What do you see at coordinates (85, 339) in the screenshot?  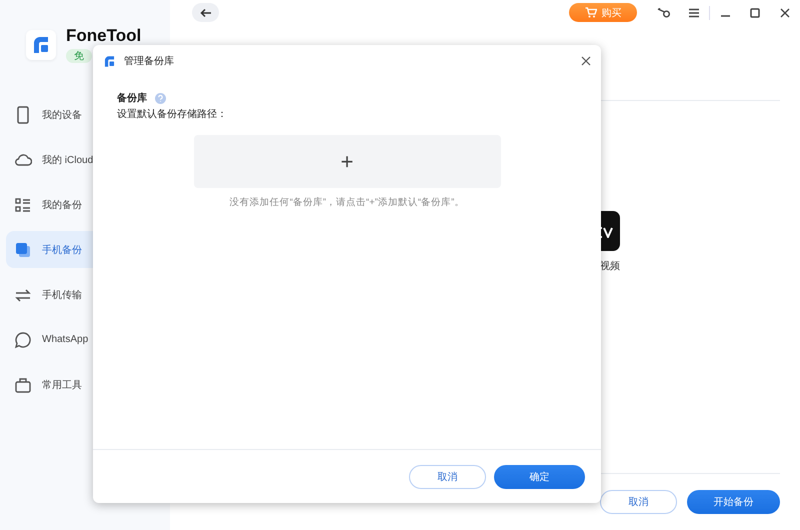 I see `sidebar-item: WhatsApp` at bounding box center [85, 339].